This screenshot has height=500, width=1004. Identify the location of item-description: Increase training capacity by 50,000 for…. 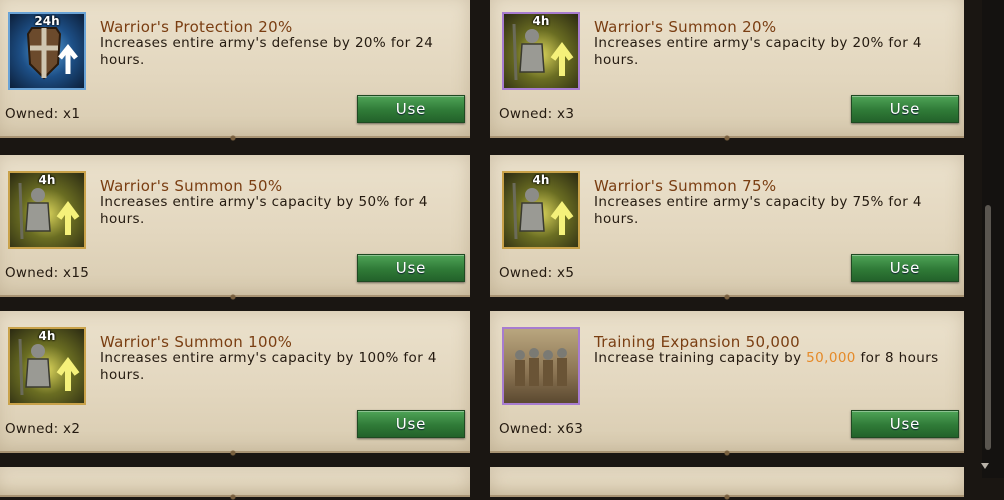
(774, 358).